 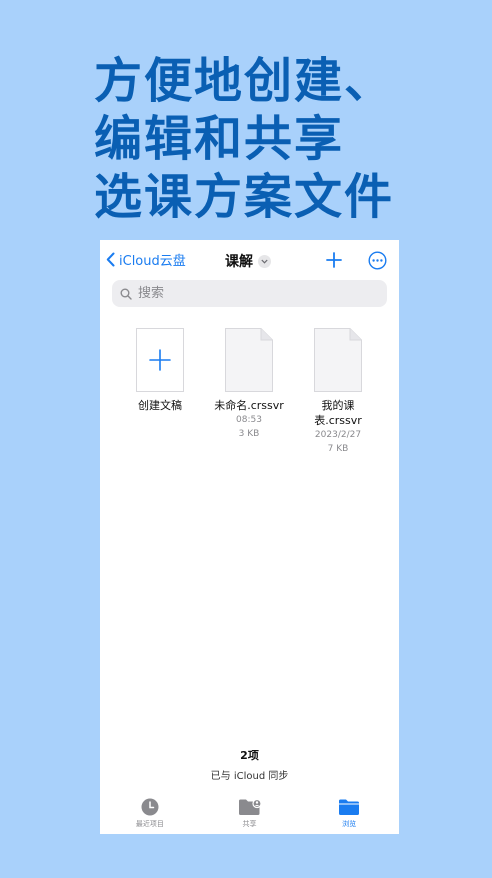 I want to click on item-name: 创建文稿, so click(x=160, y=405).